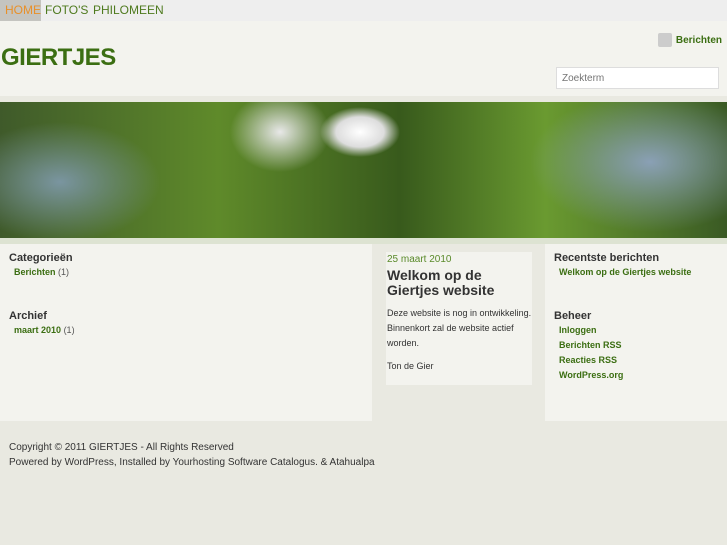  Describe the element at coordinates (20, 10) in the screenshot. I see `nav-home: HOME` at that location.